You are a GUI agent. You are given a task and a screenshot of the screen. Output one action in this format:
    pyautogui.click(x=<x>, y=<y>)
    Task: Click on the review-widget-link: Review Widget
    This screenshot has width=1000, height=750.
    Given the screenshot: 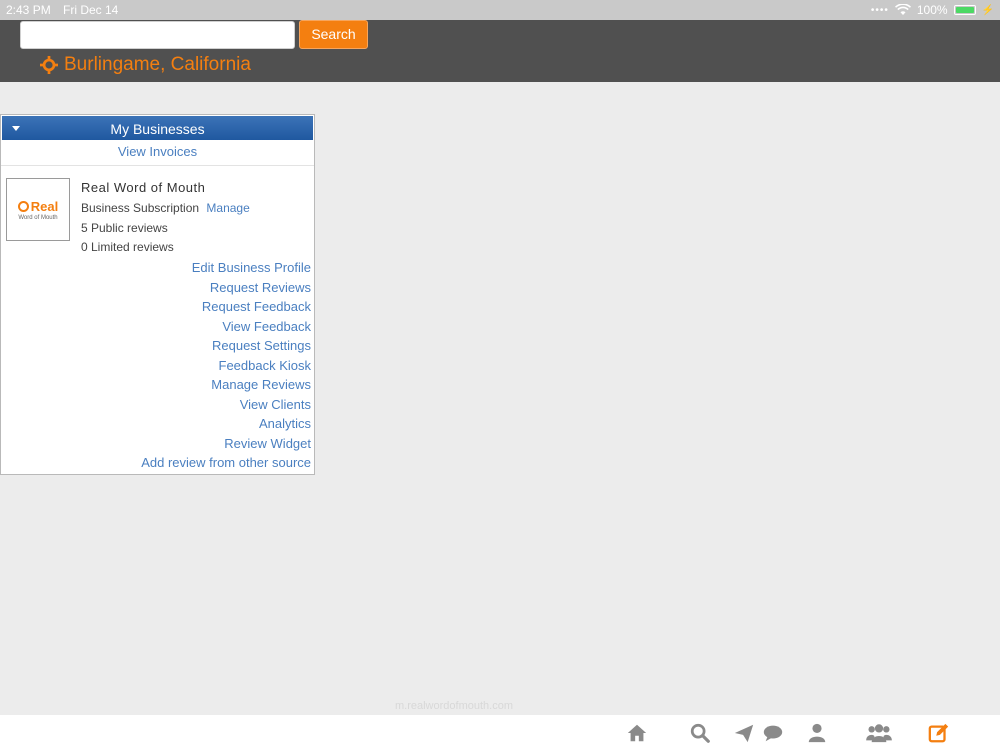 What is the action you would take?
    pyautogui.click(x=226, y=444)
    